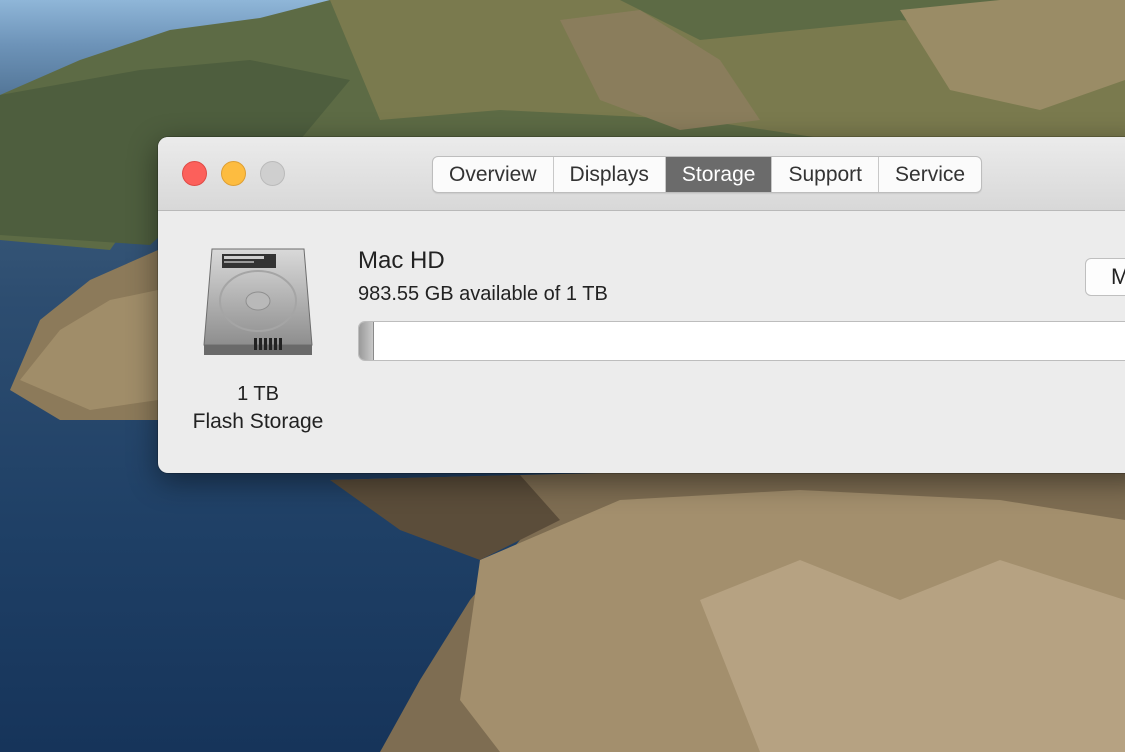 The width and height of the screenshot is (1125, 752). What do you see at coordinates (483, 294) in the screenshot?
I see `volume-available: 983.55 GB available of 1 TB` at bounding box center [483, 294].